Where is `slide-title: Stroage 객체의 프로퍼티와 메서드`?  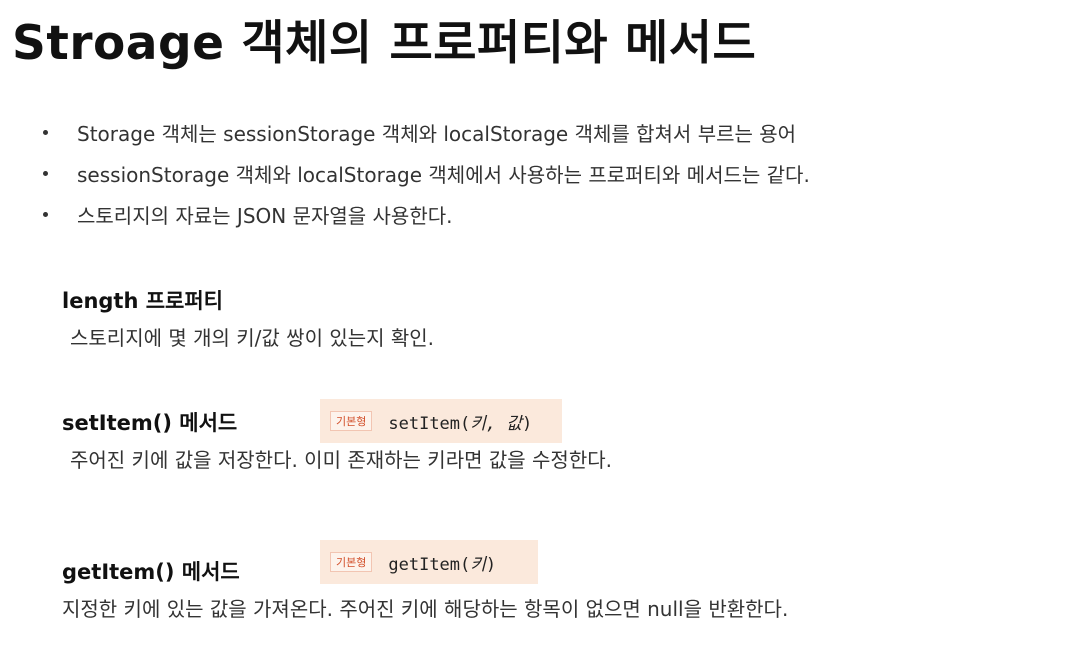 slide-title: Stroage 객체의 프로퍼티와 메서드 is located at coordinates (384, 43).